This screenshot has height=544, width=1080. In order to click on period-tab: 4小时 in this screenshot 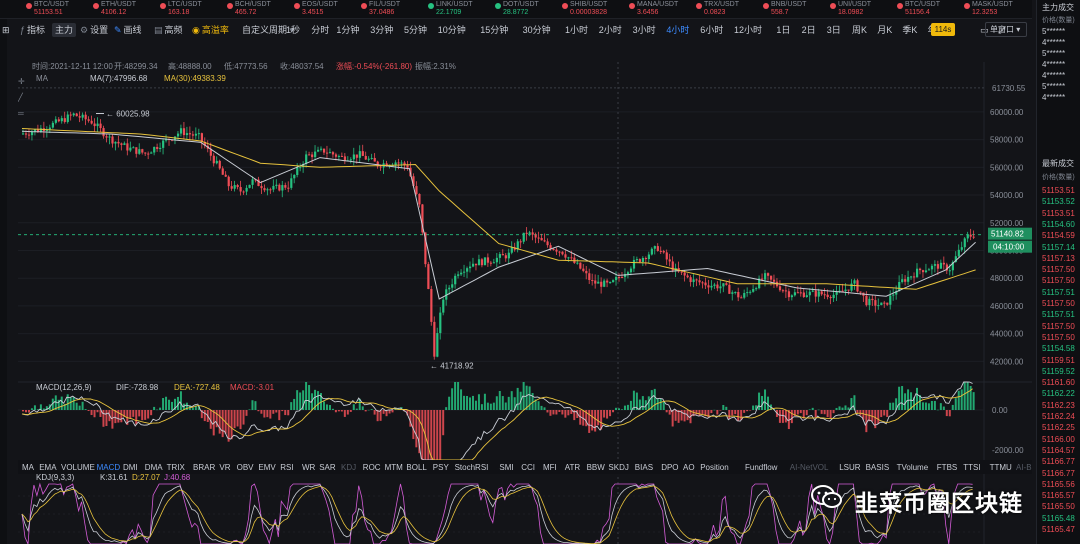, I will do `click(677, 30)`.